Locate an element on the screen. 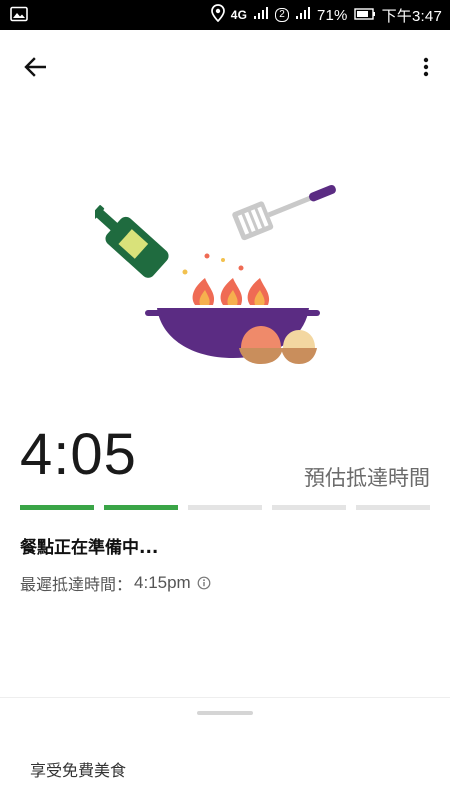  info-button is located at coordinates (204, 583).